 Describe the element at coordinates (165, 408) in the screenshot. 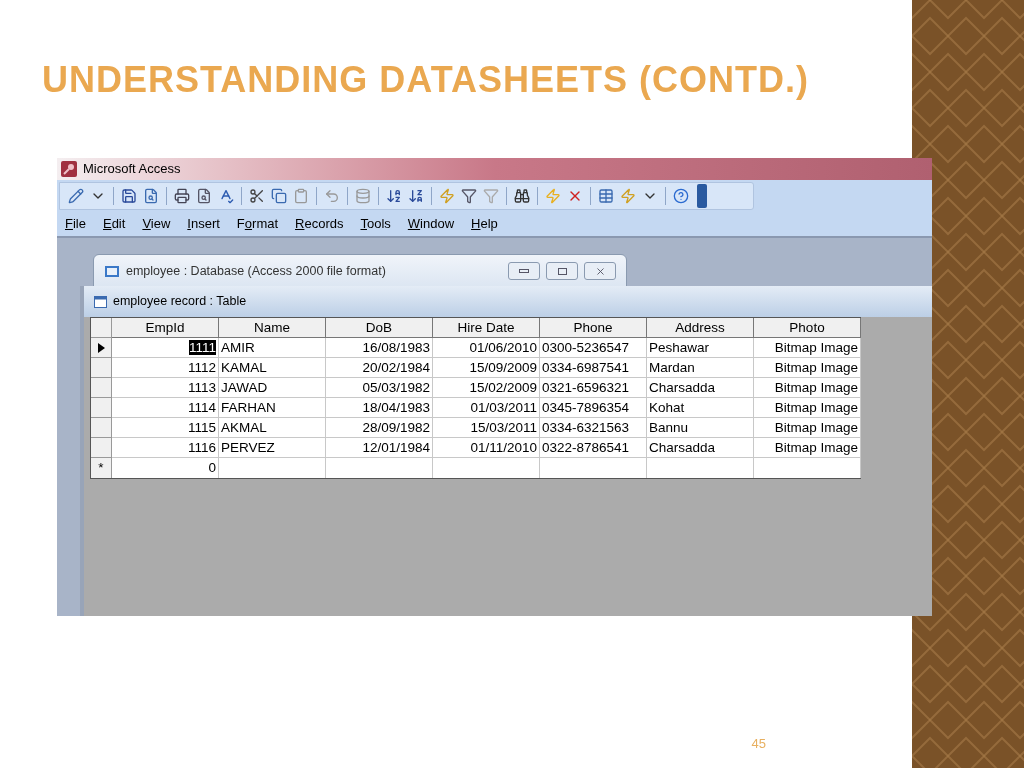

I see `table-cell: 1114` at that location.